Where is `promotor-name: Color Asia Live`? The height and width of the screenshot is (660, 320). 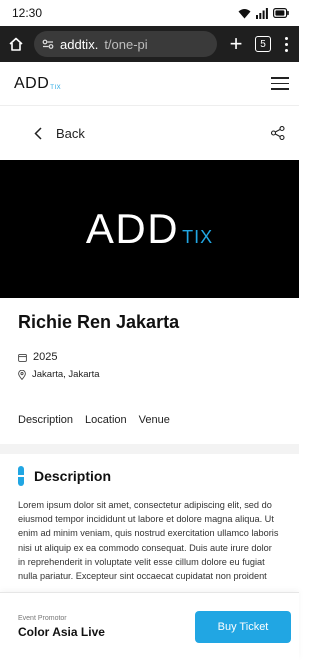 promotor-name: Color Asia Live is located at coordinates (61, 631).